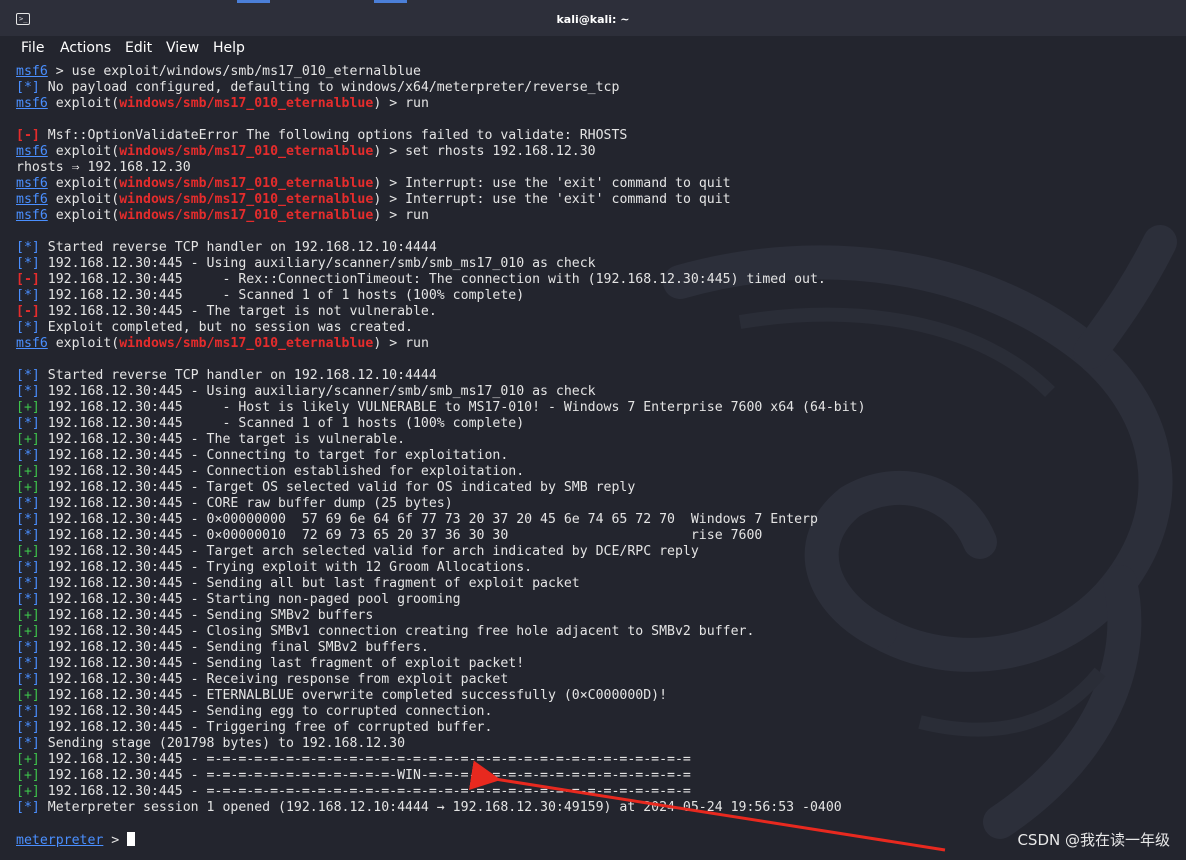  I want to click on menu-actions: Actions, so click(85, 48).